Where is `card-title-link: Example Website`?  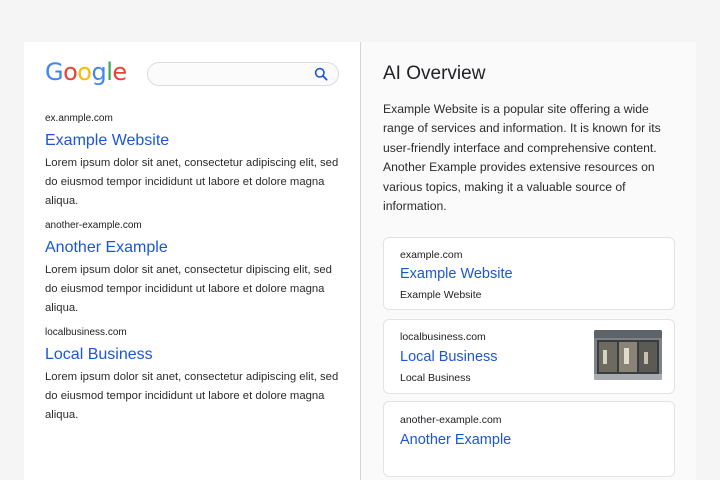
card-title-link: Example Website is located at coordinates (456, 274).